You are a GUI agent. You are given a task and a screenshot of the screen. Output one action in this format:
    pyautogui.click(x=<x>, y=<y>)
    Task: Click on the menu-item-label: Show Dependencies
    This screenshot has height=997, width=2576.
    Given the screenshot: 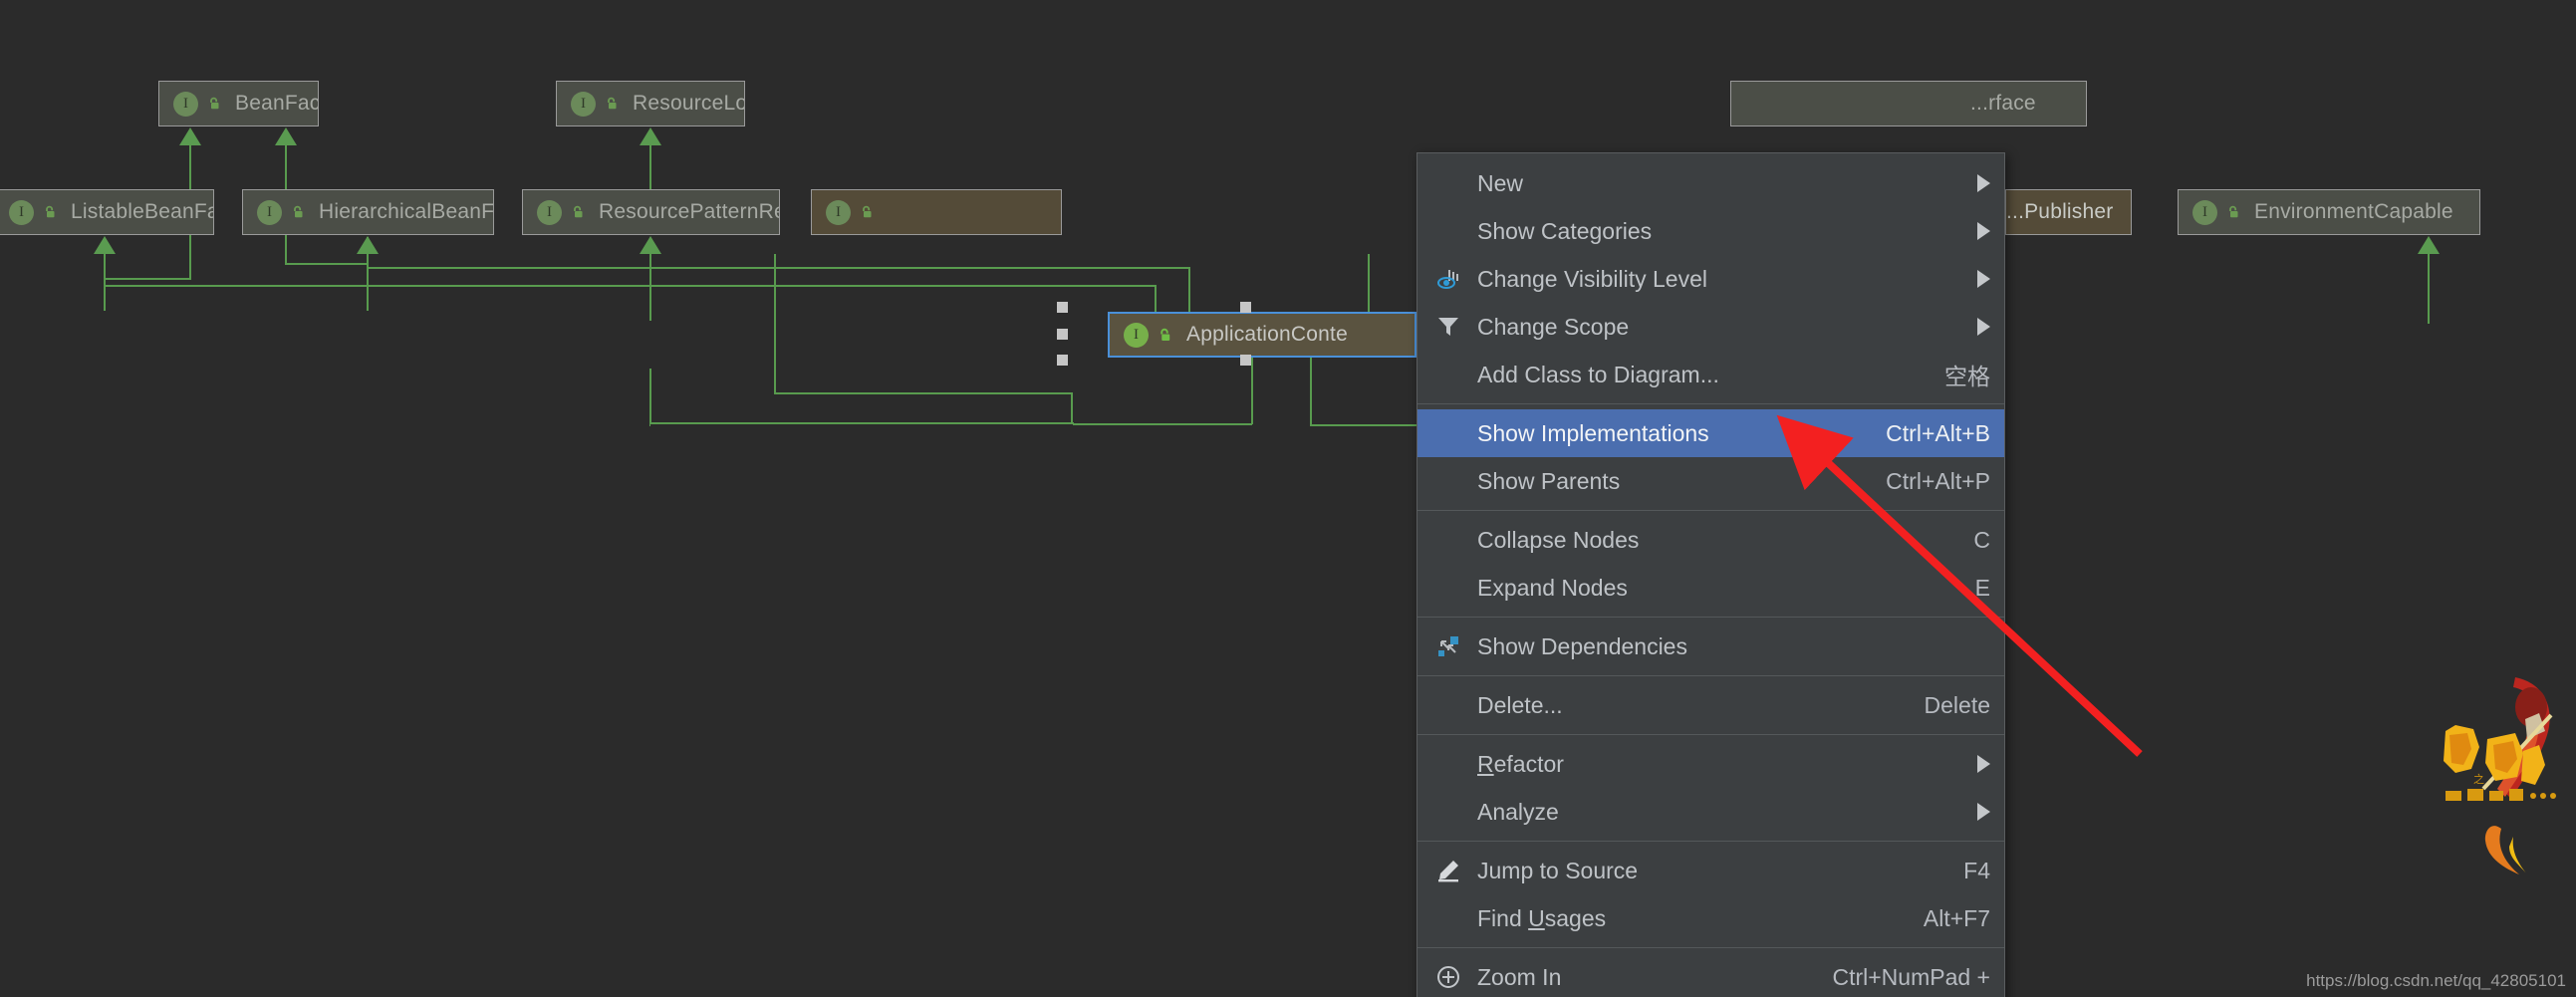 What is the action you would take?
    pyautogui.click(x=1582, y=645)
    